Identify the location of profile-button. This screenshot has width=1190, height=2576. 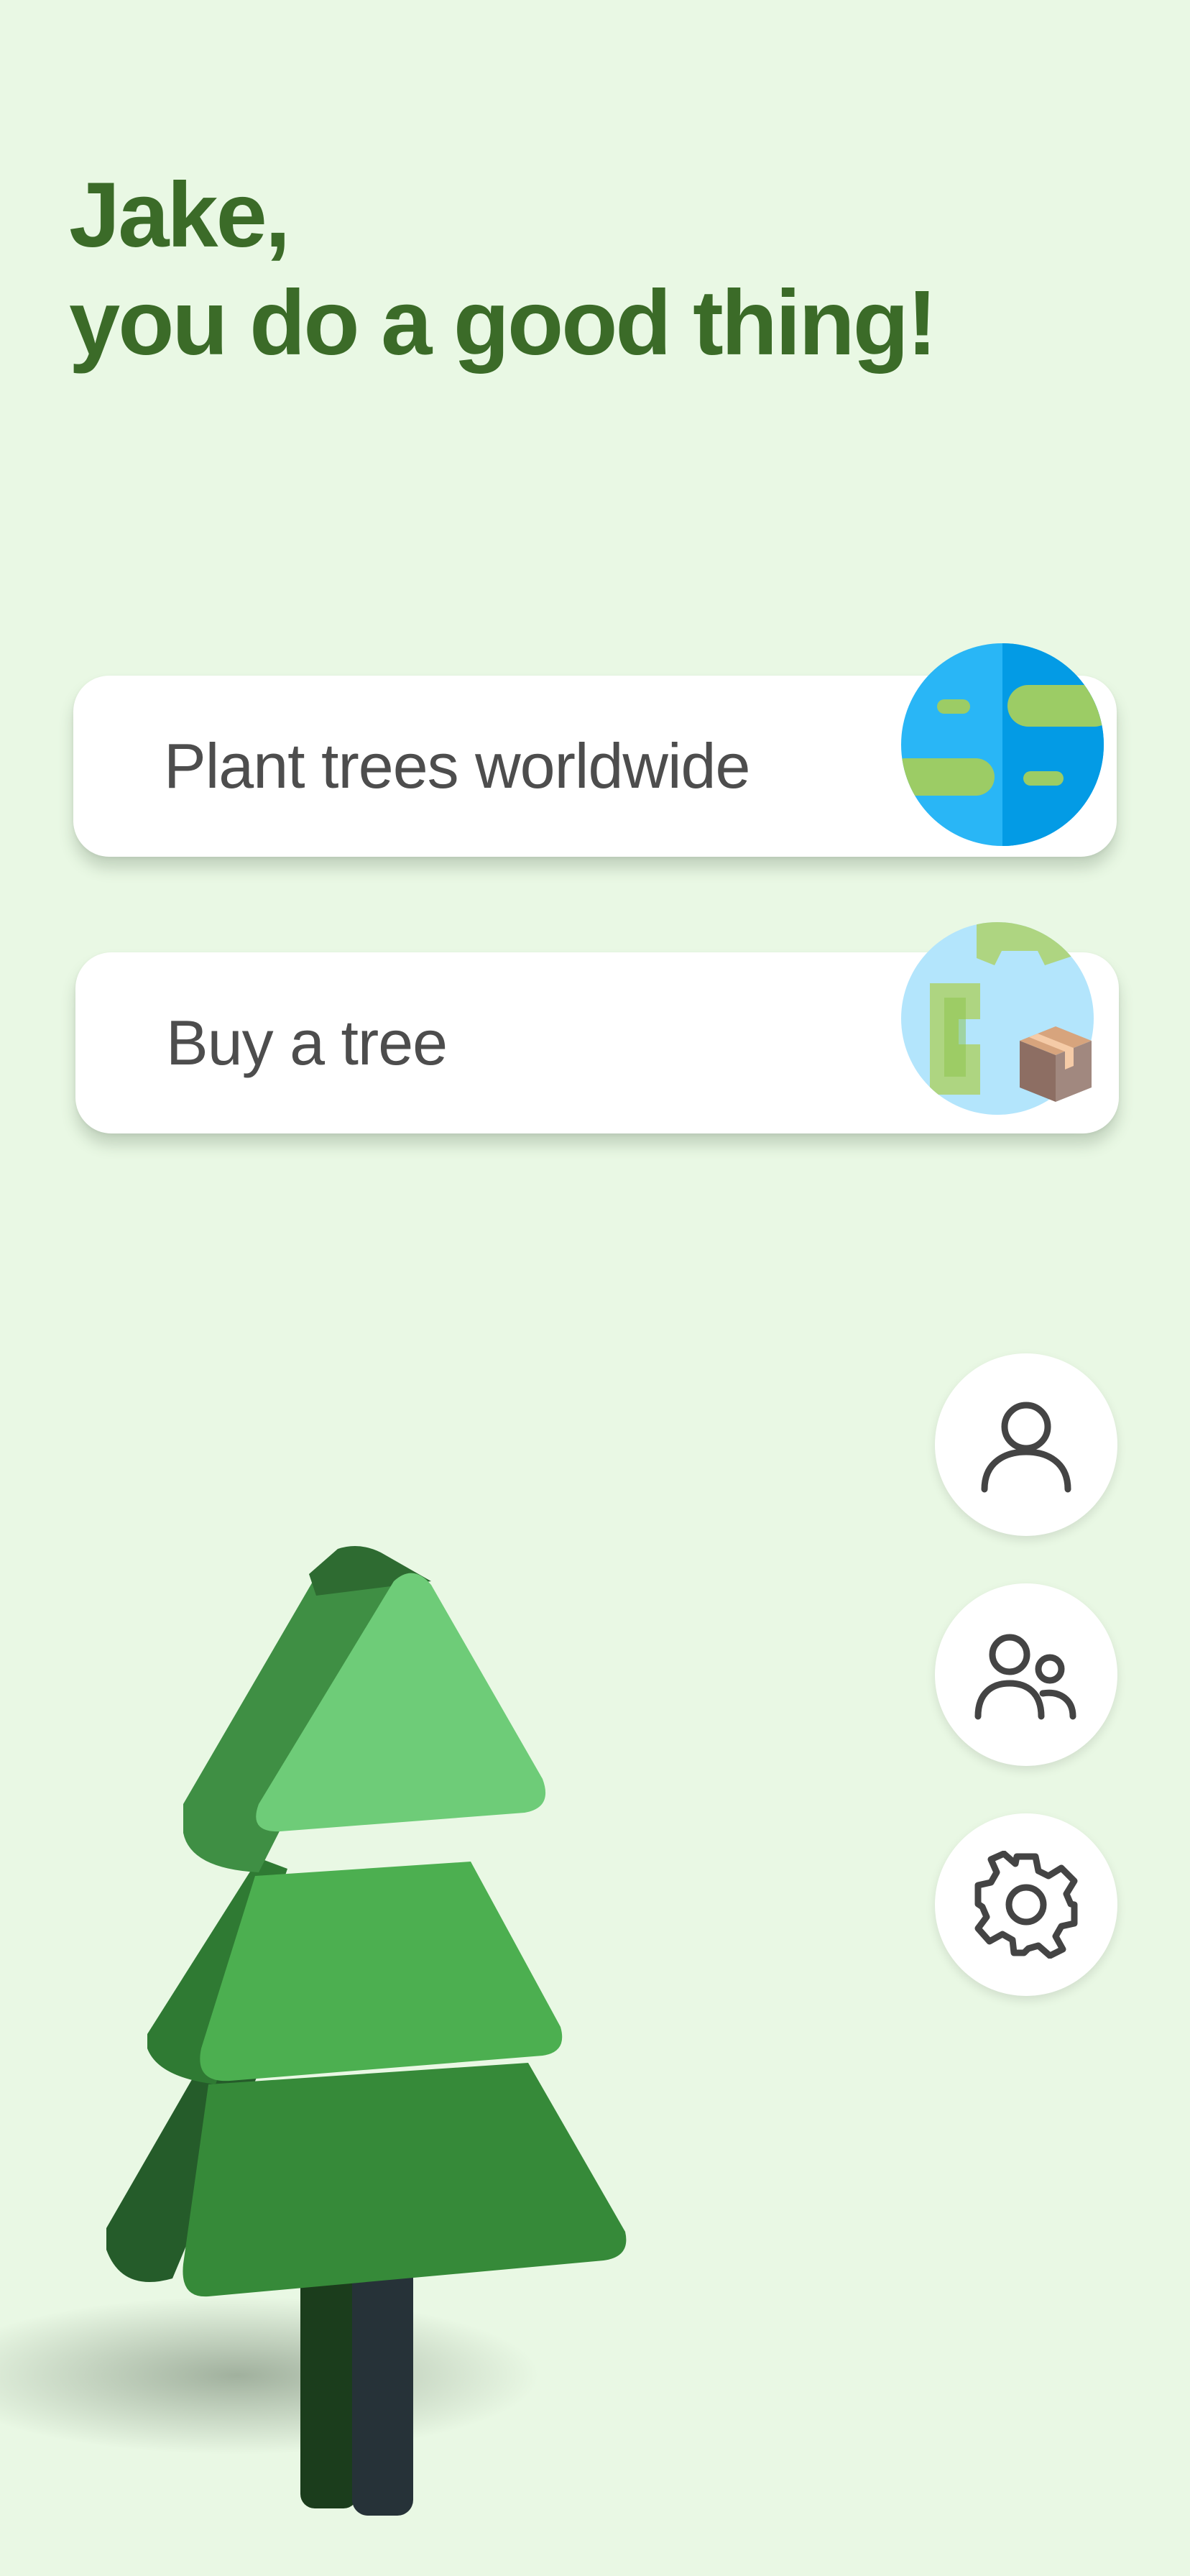
(1026, 1444).